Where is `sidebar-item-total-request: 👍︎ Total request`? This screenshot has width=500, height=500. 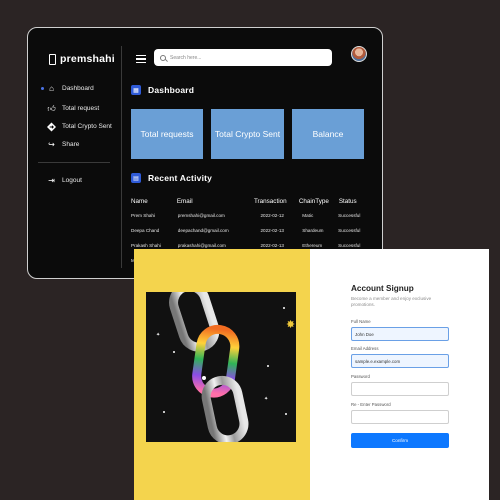 sidebar-item-total-request: 👍︎ Total request is located at coordinates (73, 108).